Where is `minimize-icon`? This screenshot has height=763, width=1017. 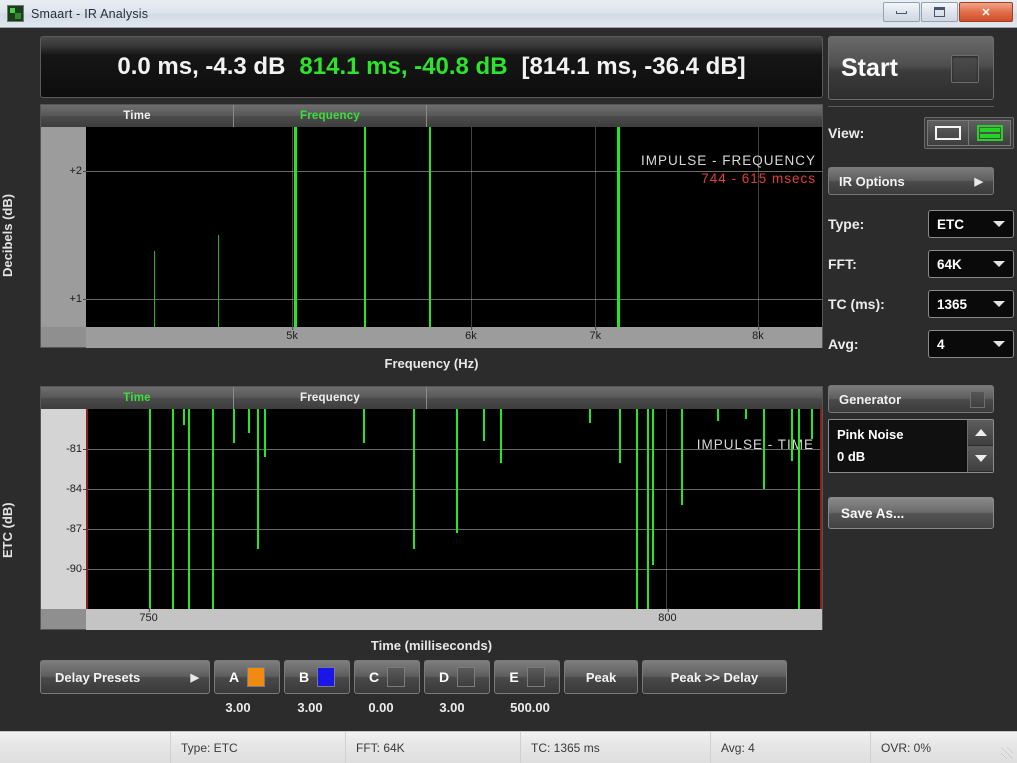
minimize-icon is located at coordinates (901, 12).